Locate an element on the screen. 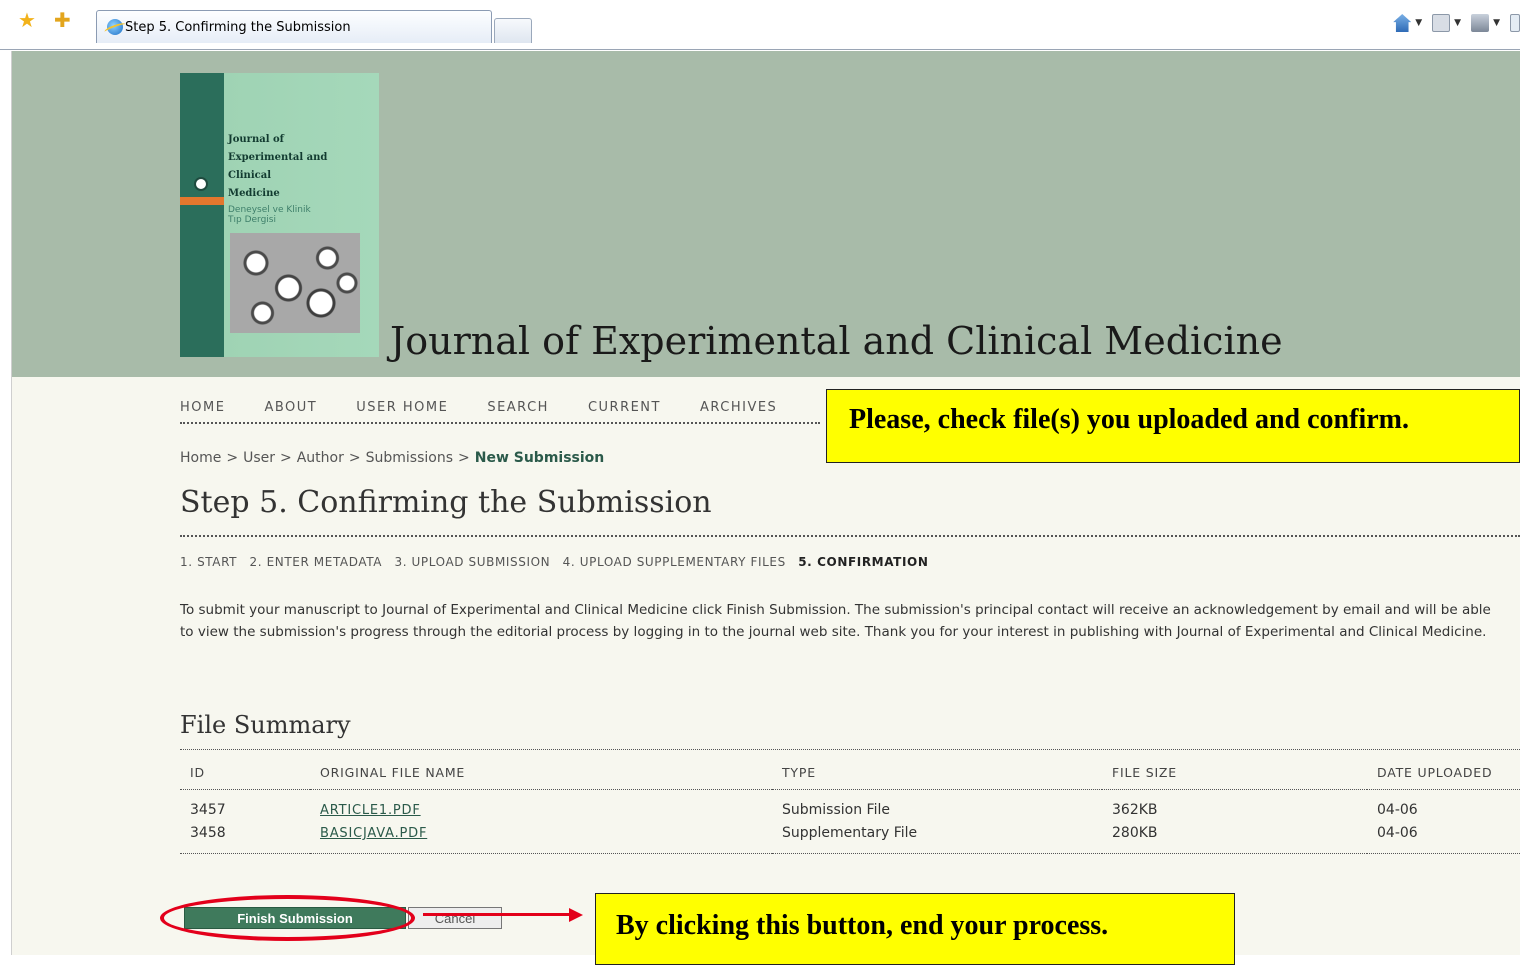  step-upload-submission: 3. UPLOAD SUBMISSION is located at coordinates (472, 562).